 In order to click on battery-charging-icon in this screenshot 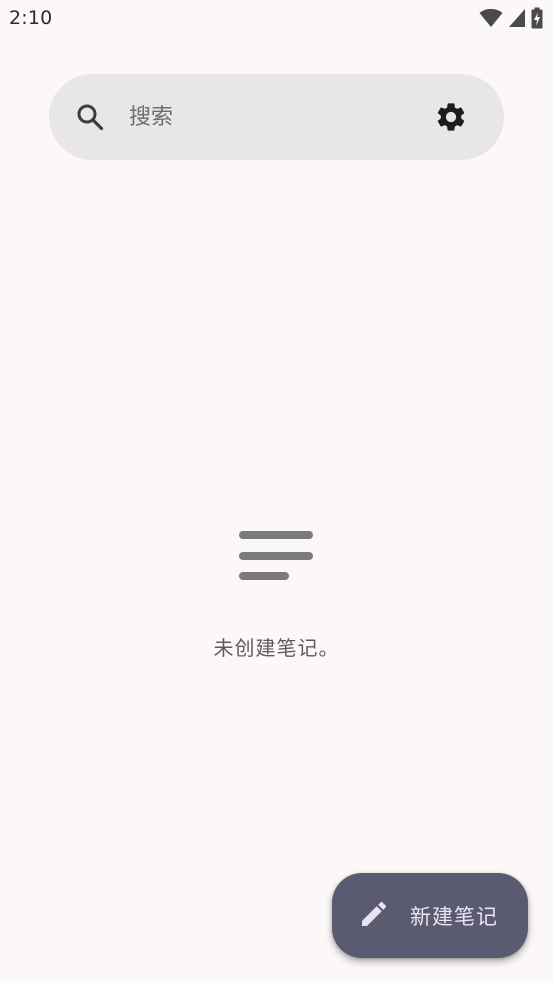, I will do `click(537, 18)`.